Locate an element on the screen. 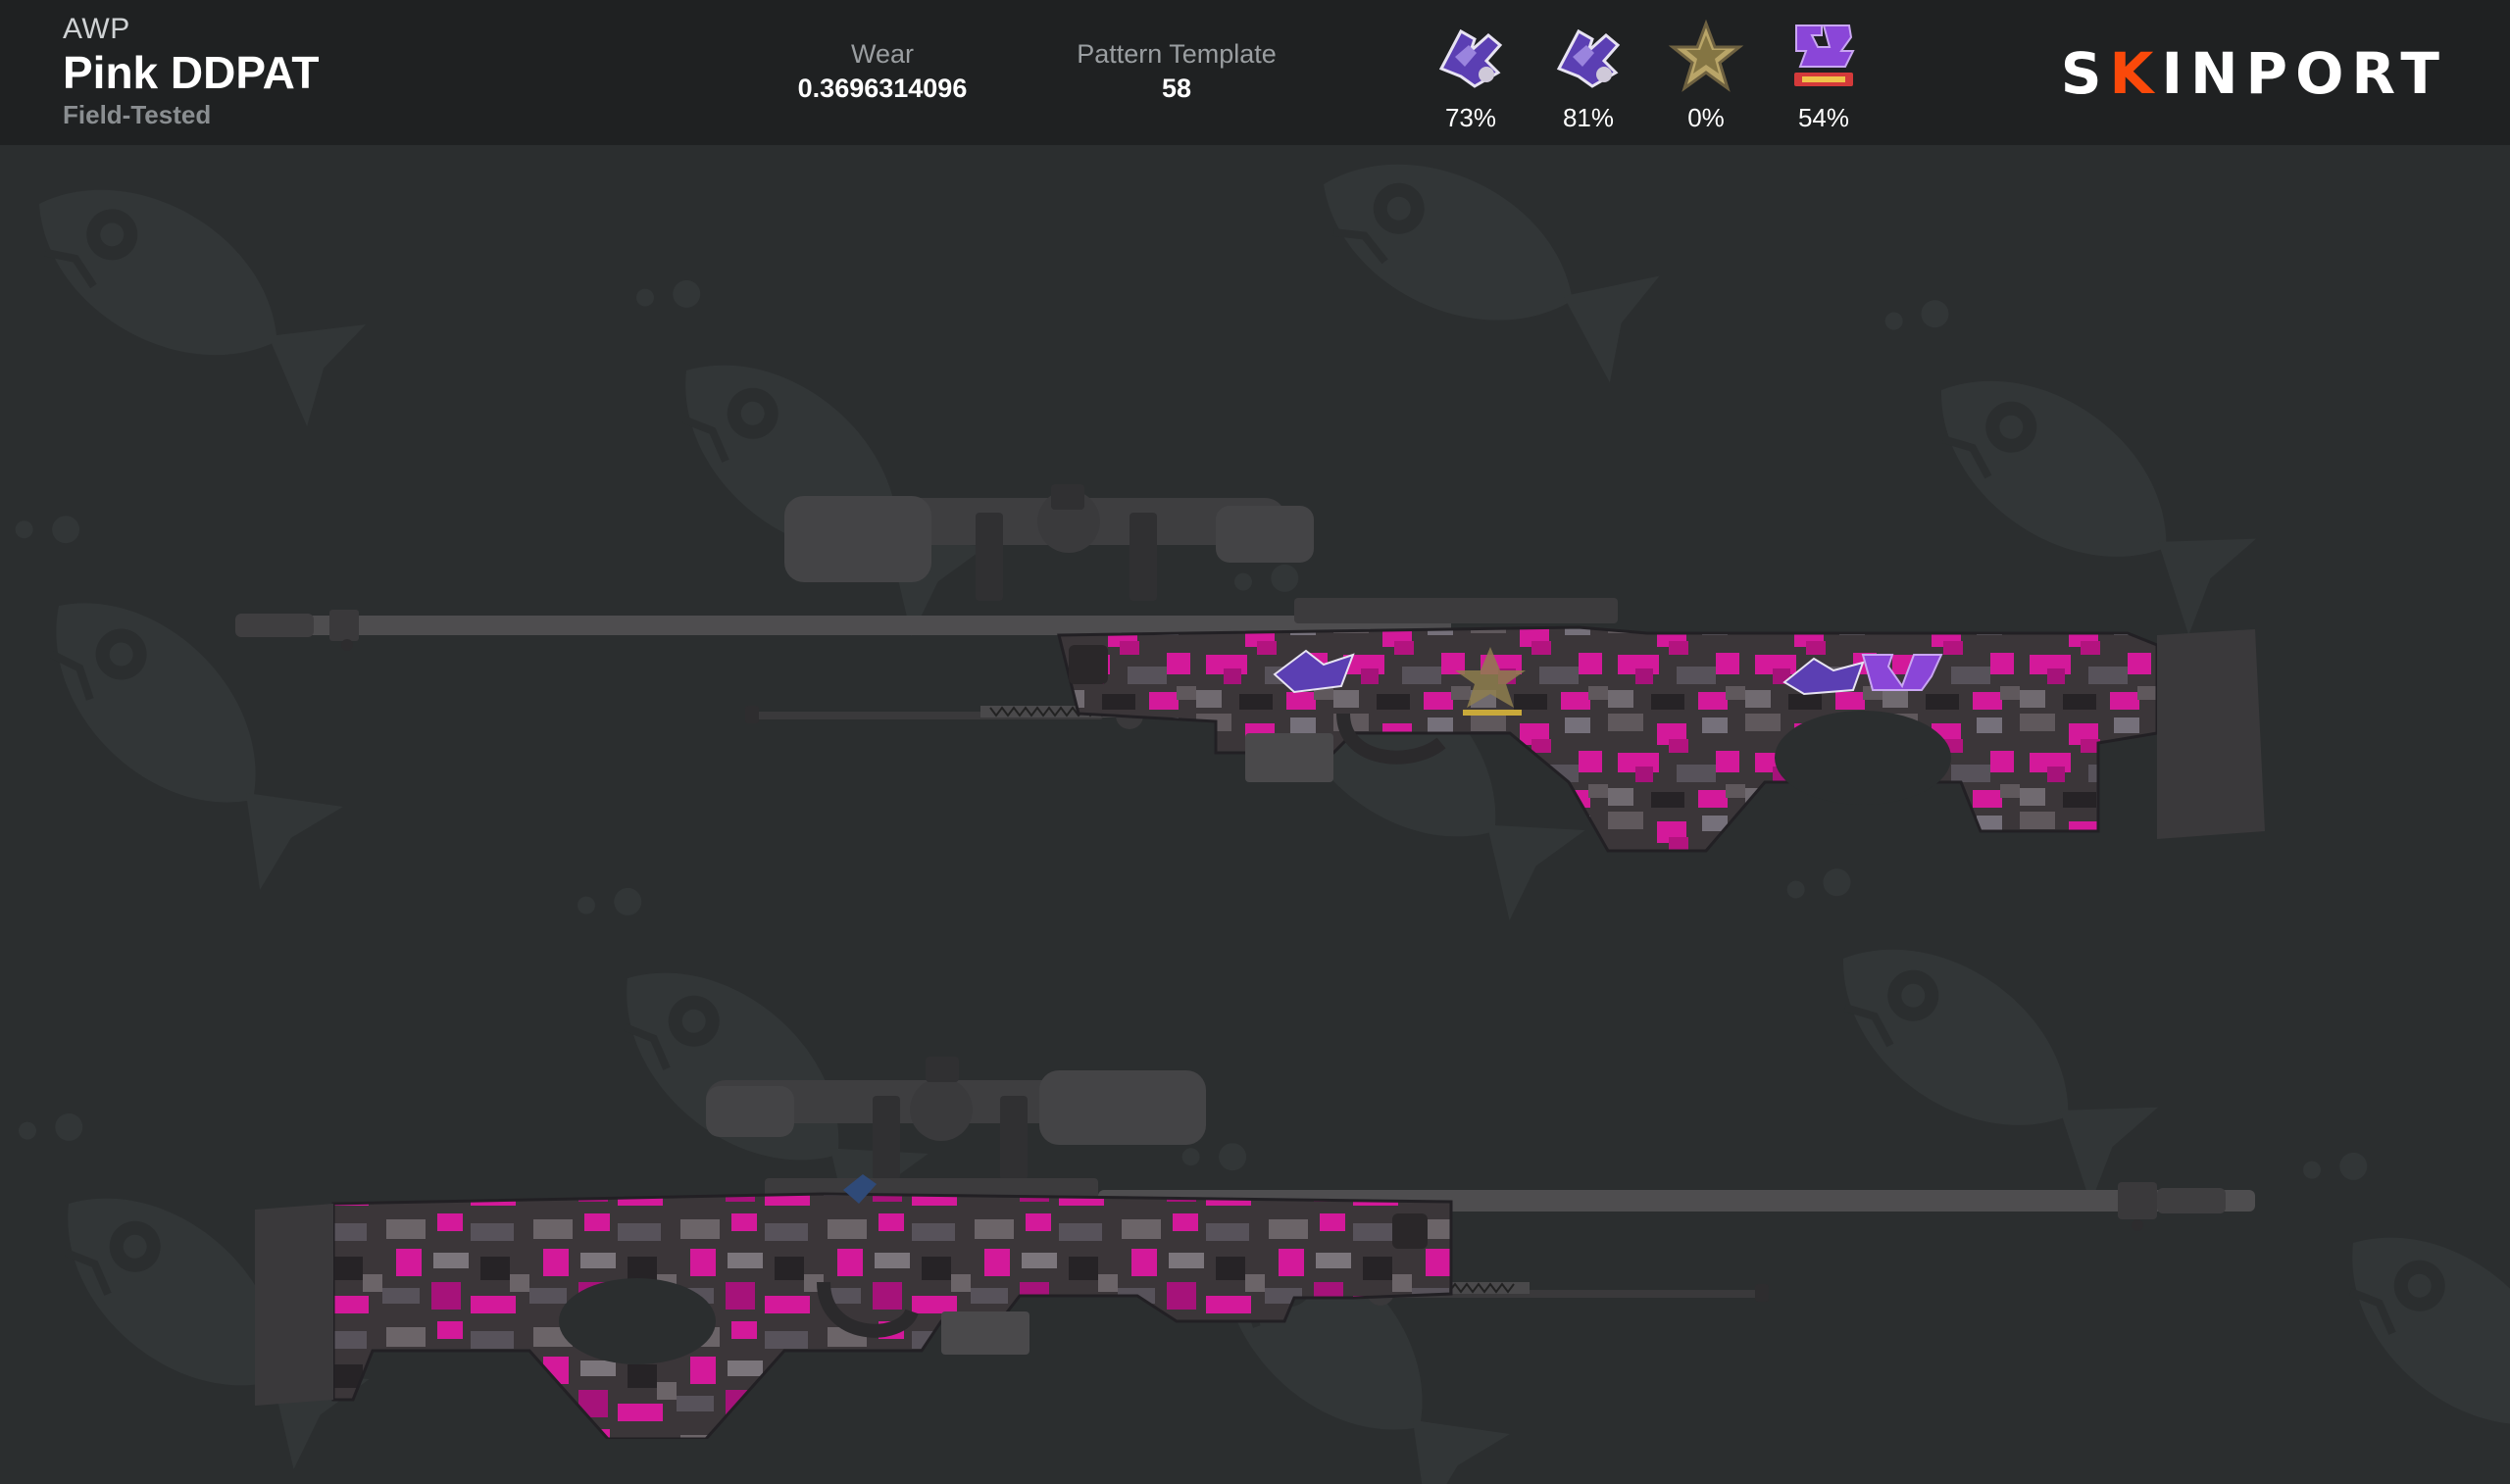 This screenshot has height=1484, width=2510. pattern-template-stat: Pattern Template 58 is located at coordinates (1176, 71).